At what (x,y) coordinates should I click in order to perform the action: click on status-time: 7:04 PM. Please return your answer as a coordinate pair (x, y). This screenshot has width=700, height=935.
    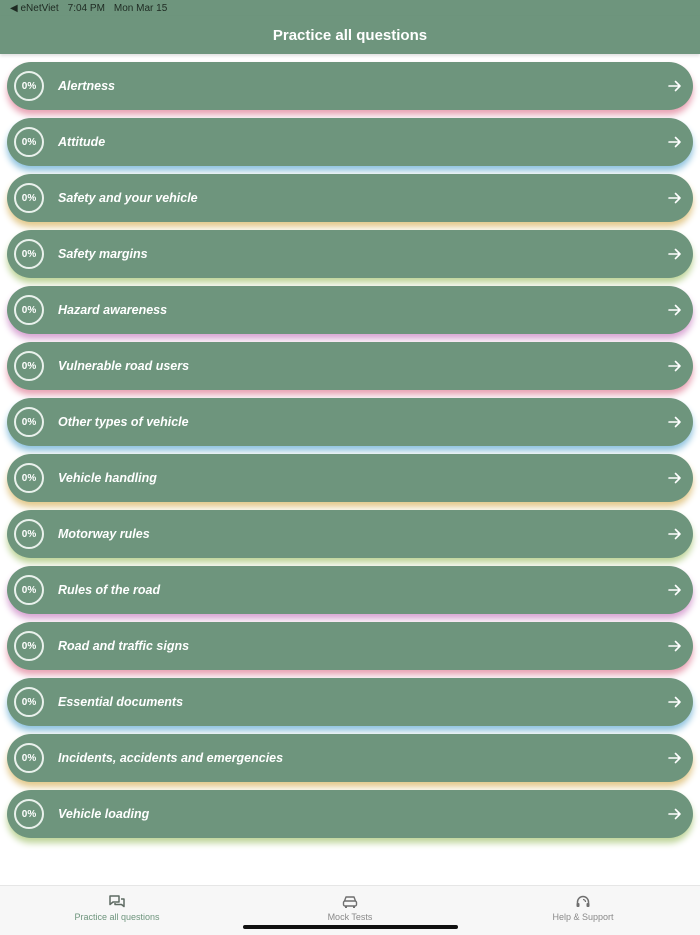
    Looking at the image, I should click on (86, 8).